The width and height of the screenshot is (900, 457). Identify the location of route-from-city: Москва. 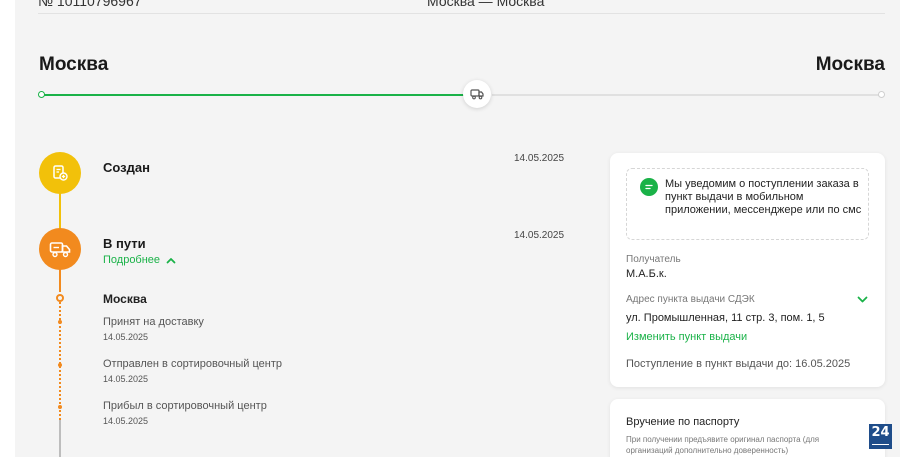
(74, 64).